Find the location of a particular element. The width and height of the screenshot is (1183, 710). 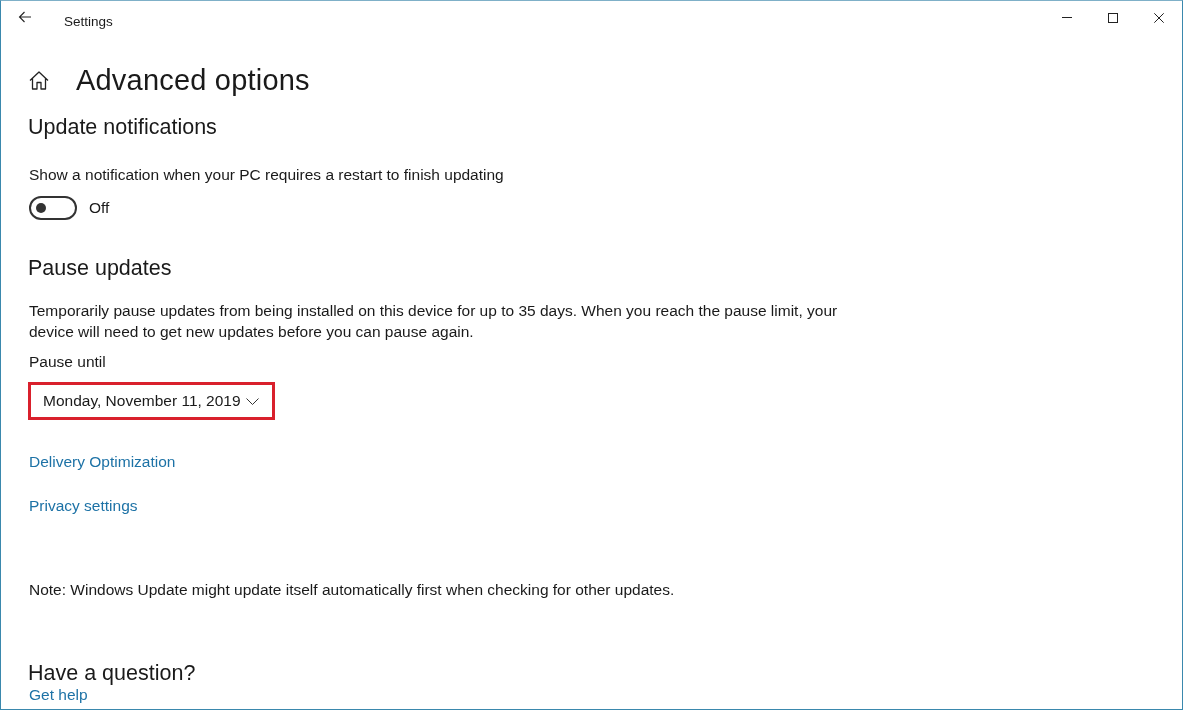

note-text: Note: Windows Update might update itself automatically first when checking for other updates. is located at coordinates (352, 590).